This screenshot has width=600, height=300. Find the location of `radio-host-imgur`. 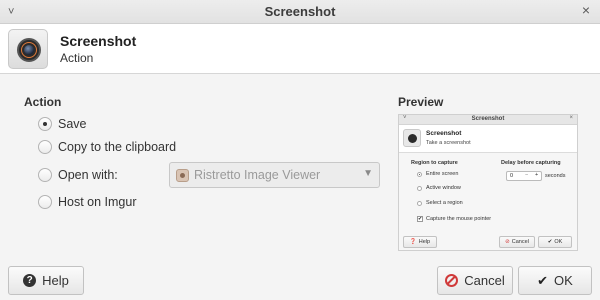

radio-host-imgur is located at coordinates (45, 202).